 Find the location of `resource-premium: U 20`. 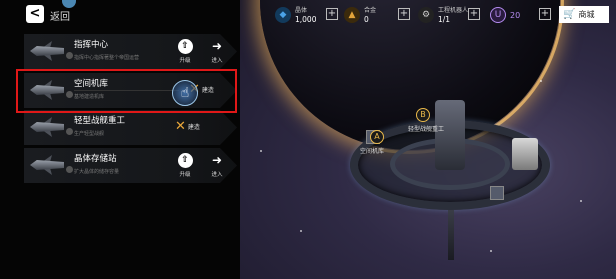

resource-premium: U 20 is located at coordinates (505, 15).